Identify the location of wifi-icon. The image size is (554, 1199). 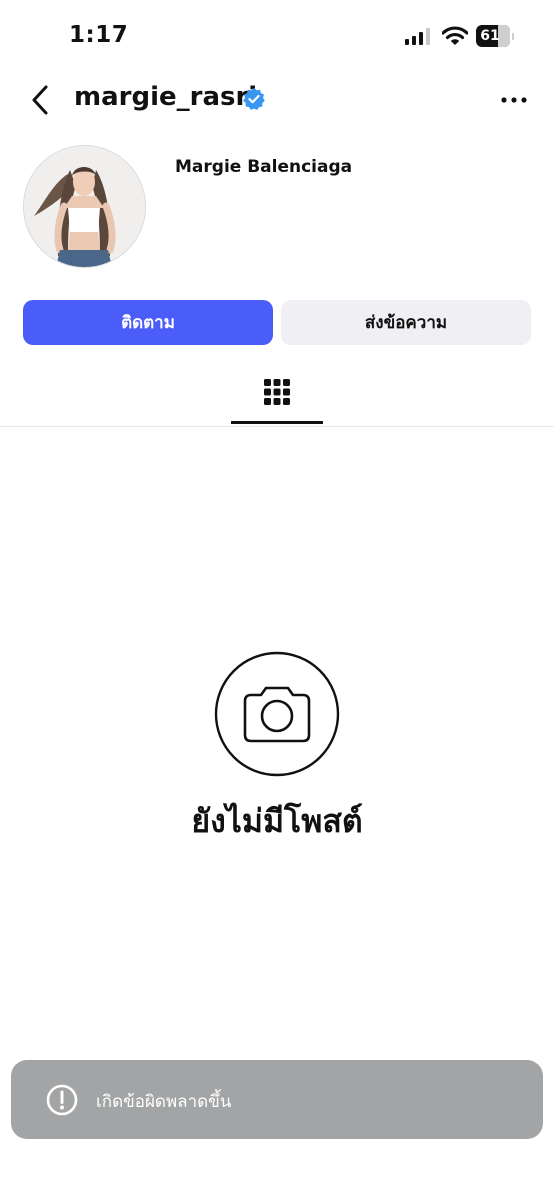
(455, 38).